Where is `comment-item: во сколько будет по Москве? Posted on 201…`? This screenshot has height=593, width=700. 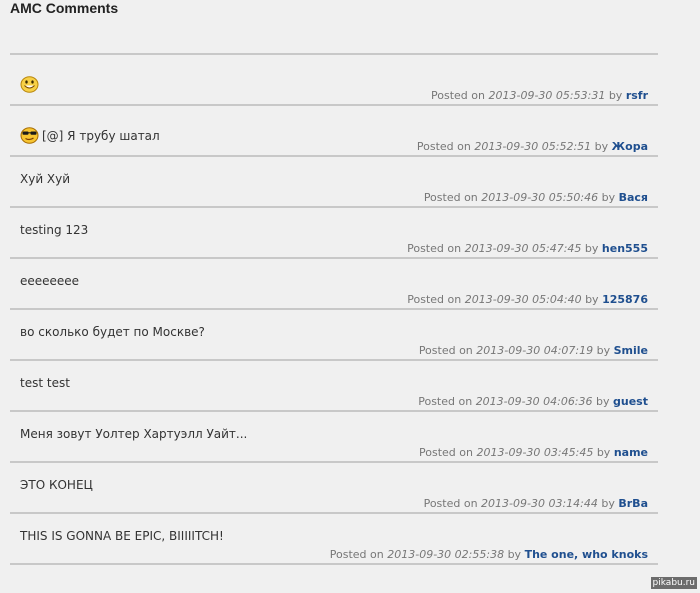
comment-item: во сколько будет по Москве? Posted on 201… is located at coordinates (334, 335).